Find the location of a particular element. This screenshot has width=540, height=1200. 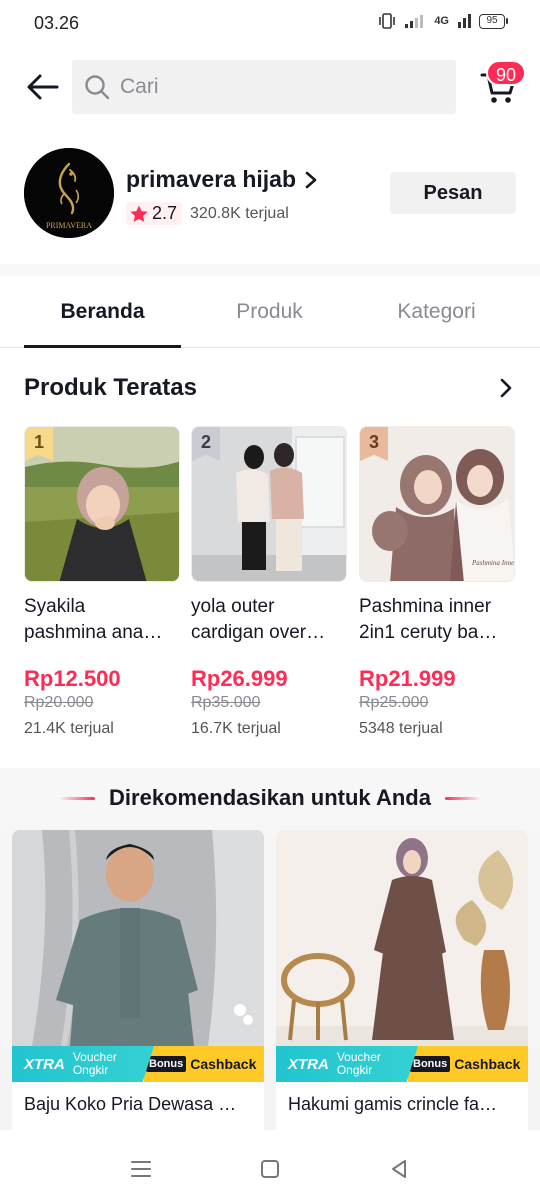

shop-sold-count: 320.8K terjual is located at coordinates (239, 213).